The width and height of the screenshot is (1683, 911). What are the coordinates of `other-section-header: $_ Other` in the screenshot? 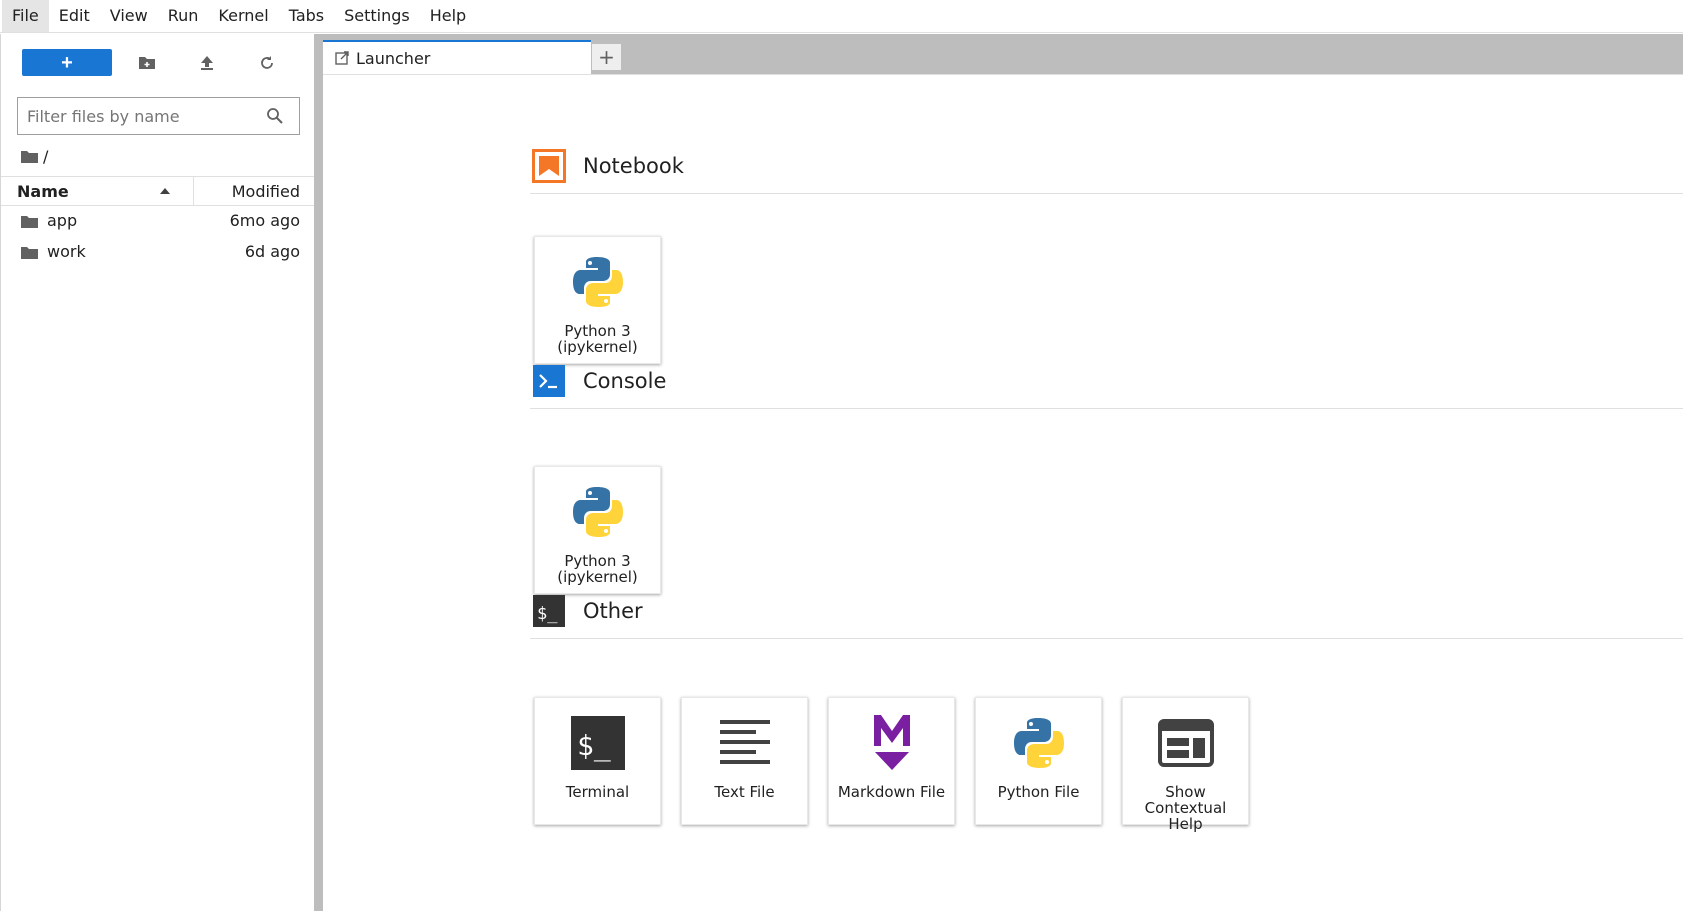 It's located at (587, 611).